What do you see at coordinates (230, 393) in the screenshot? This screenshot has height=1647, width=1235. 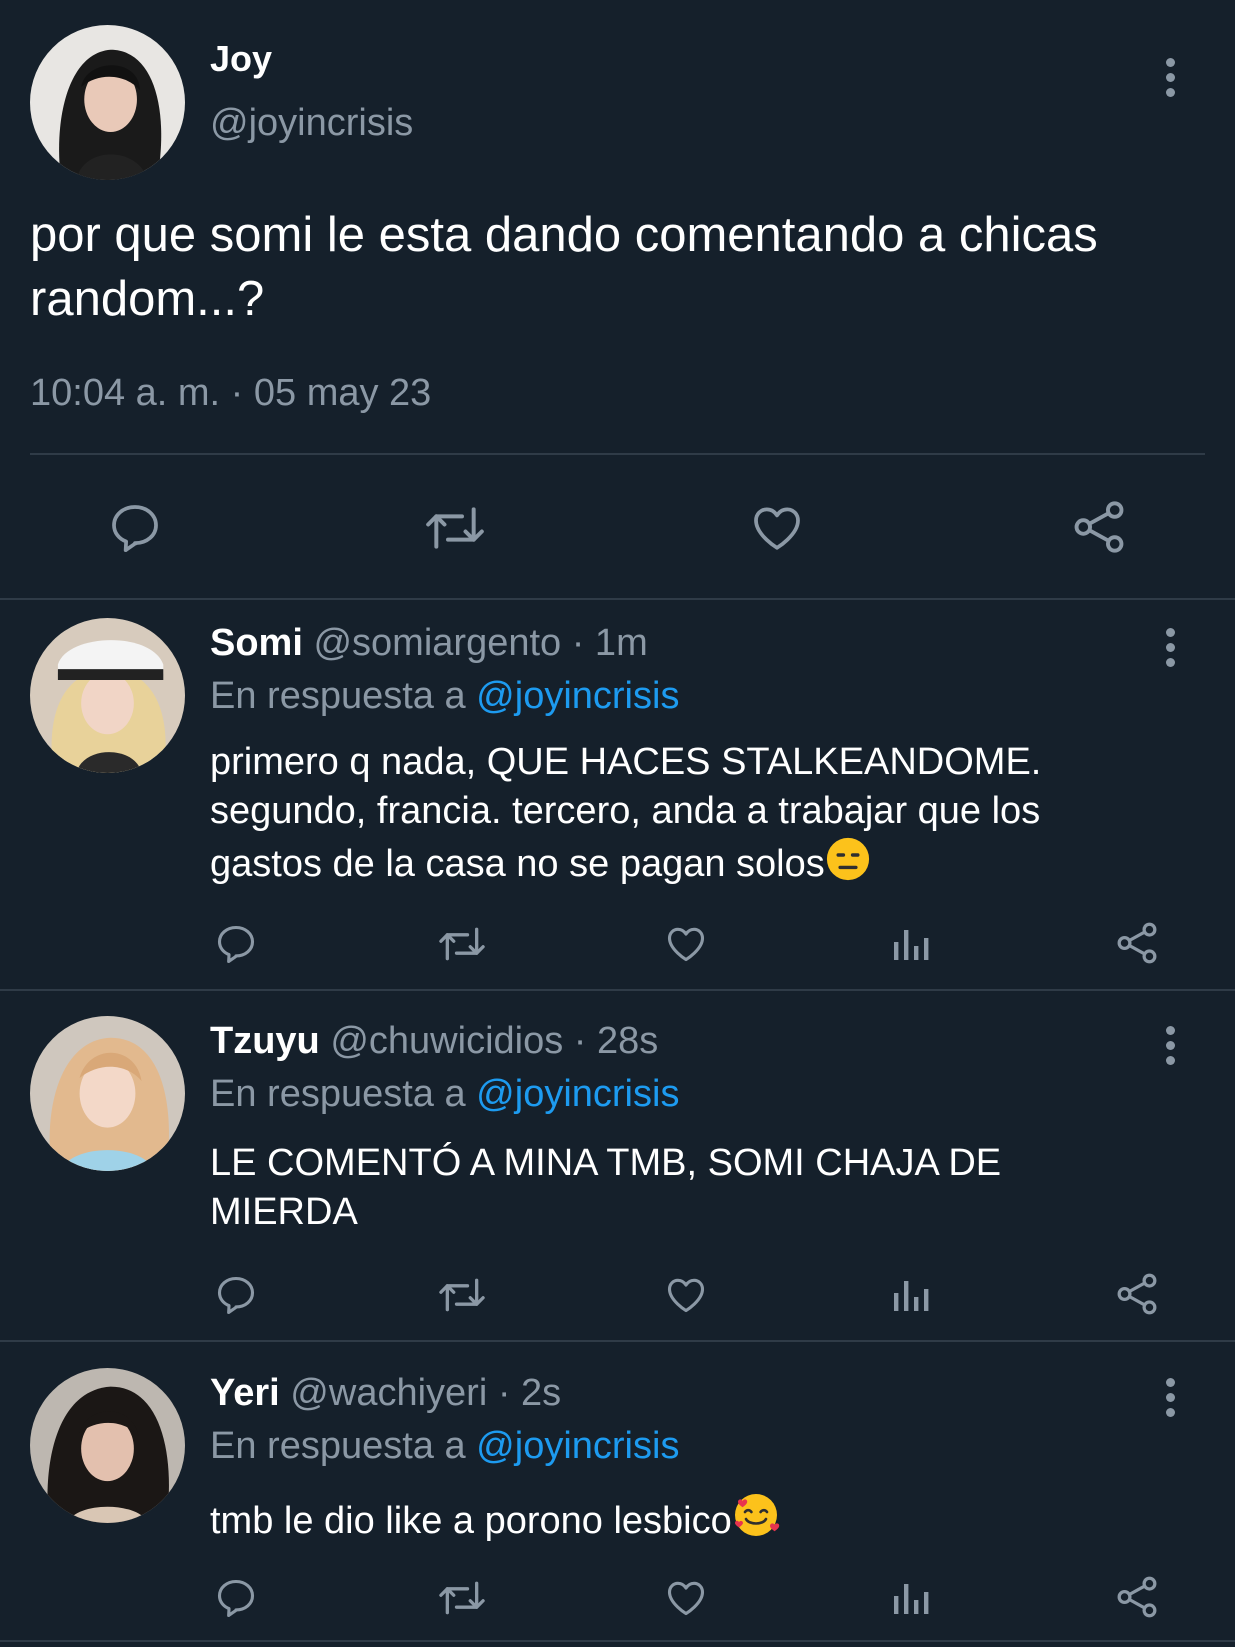 I see `tweet-timestamp: 10:04 a. m. · 05 may 23` at bounding box center [230, 393].